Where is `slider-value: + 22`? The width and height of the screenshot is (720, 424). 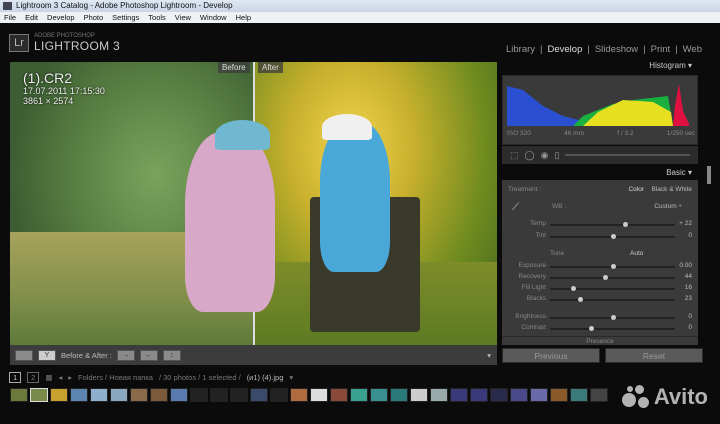 slider-value: + 22 is located at coordinates (685, 223).